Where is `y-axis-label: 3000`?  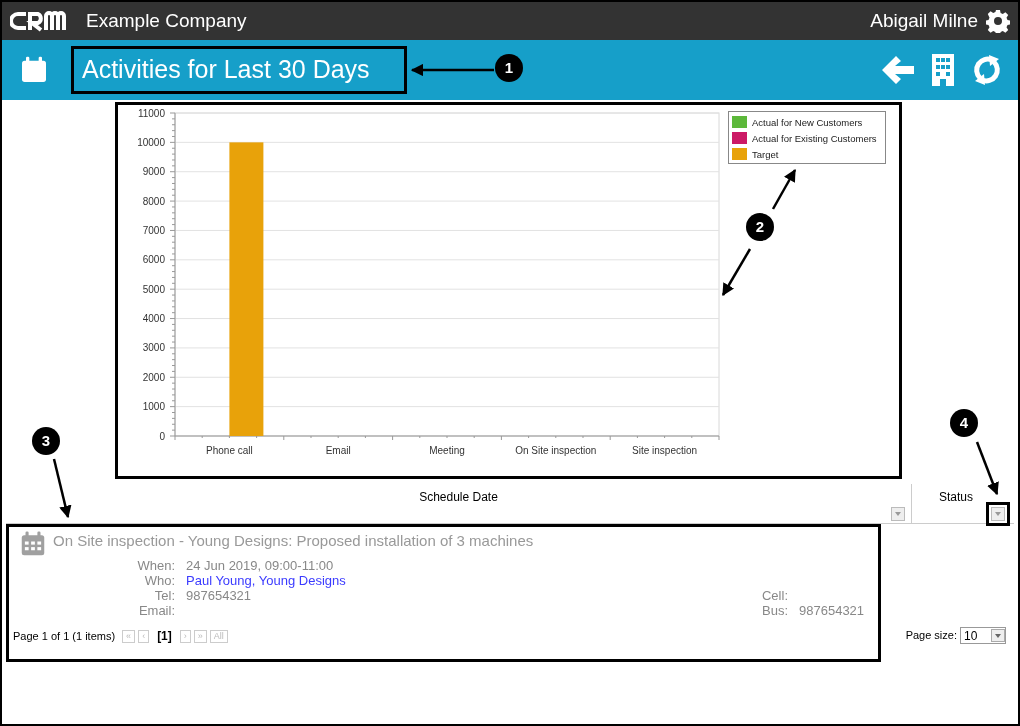
y-axis-label: 3000 is located at coordinates (153, 348).